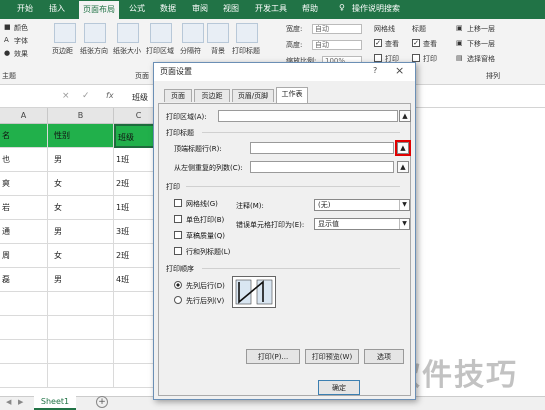 The image size is (545, 410). Describe the element at coordinates (212, 95) in the screenshot. I see `tab-margins: 页边距` at that location.